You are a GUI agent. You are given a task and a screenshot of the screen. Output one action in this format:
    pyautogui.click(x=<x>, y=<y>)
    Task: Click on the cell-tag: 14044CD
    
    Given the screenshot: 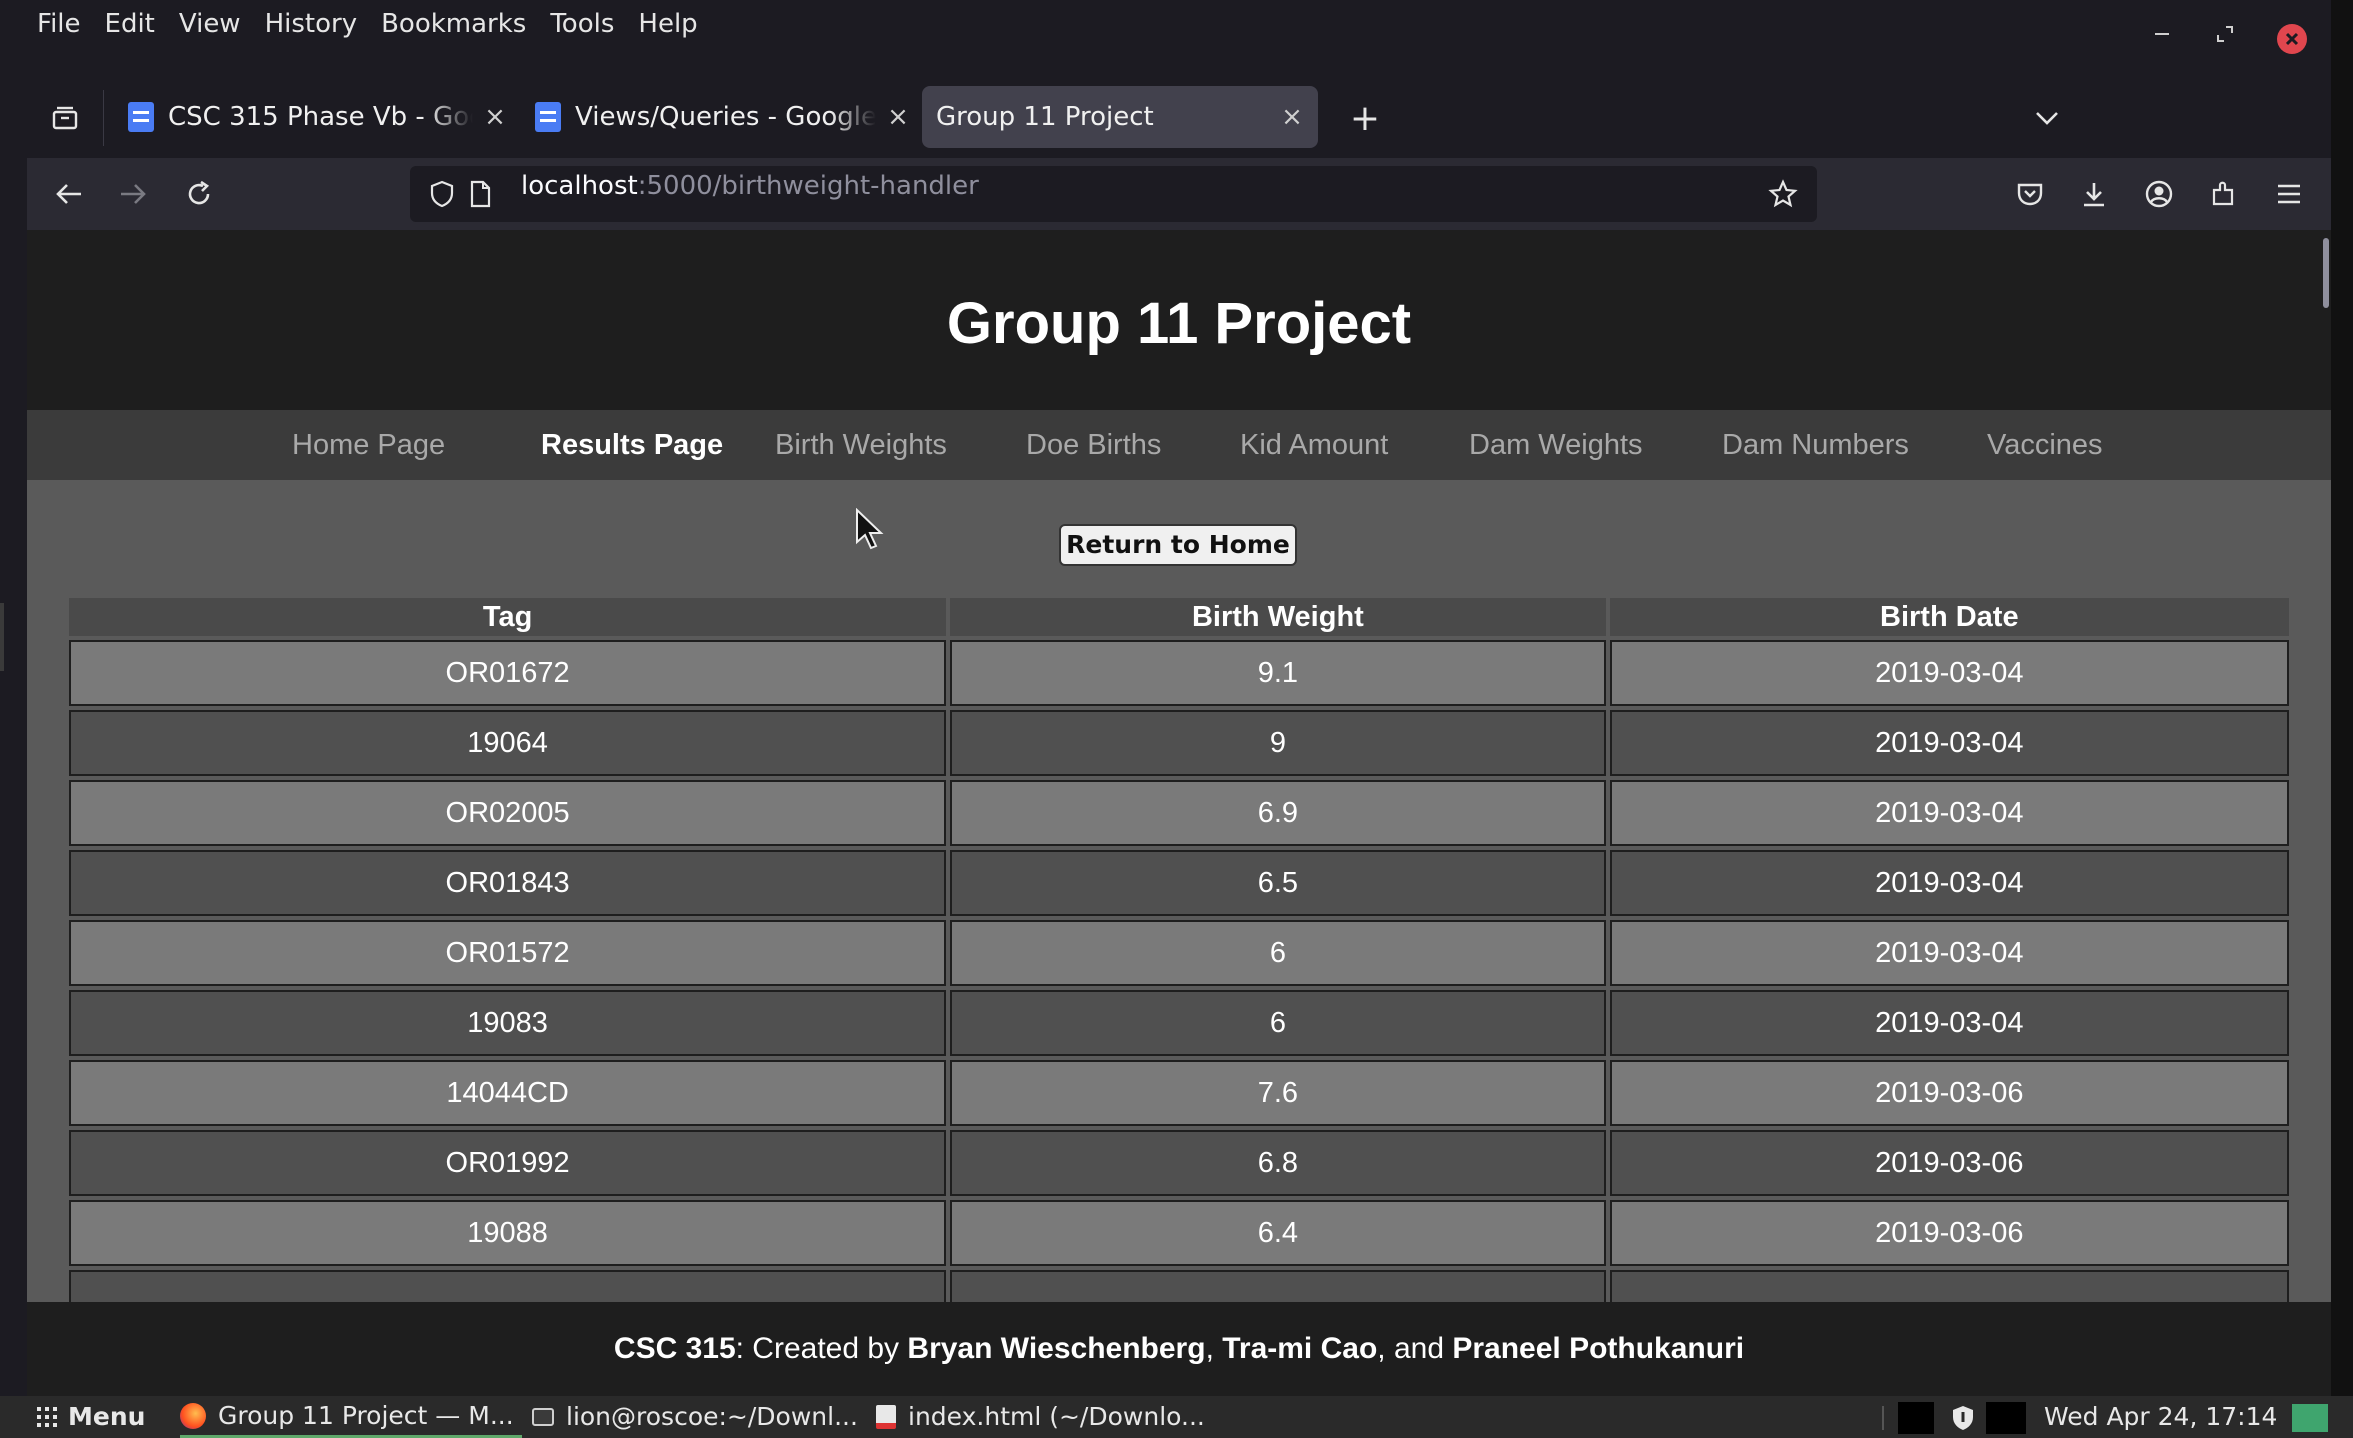 What is the action you would take?
    pyautogui.click(x=508, y=1093)
    